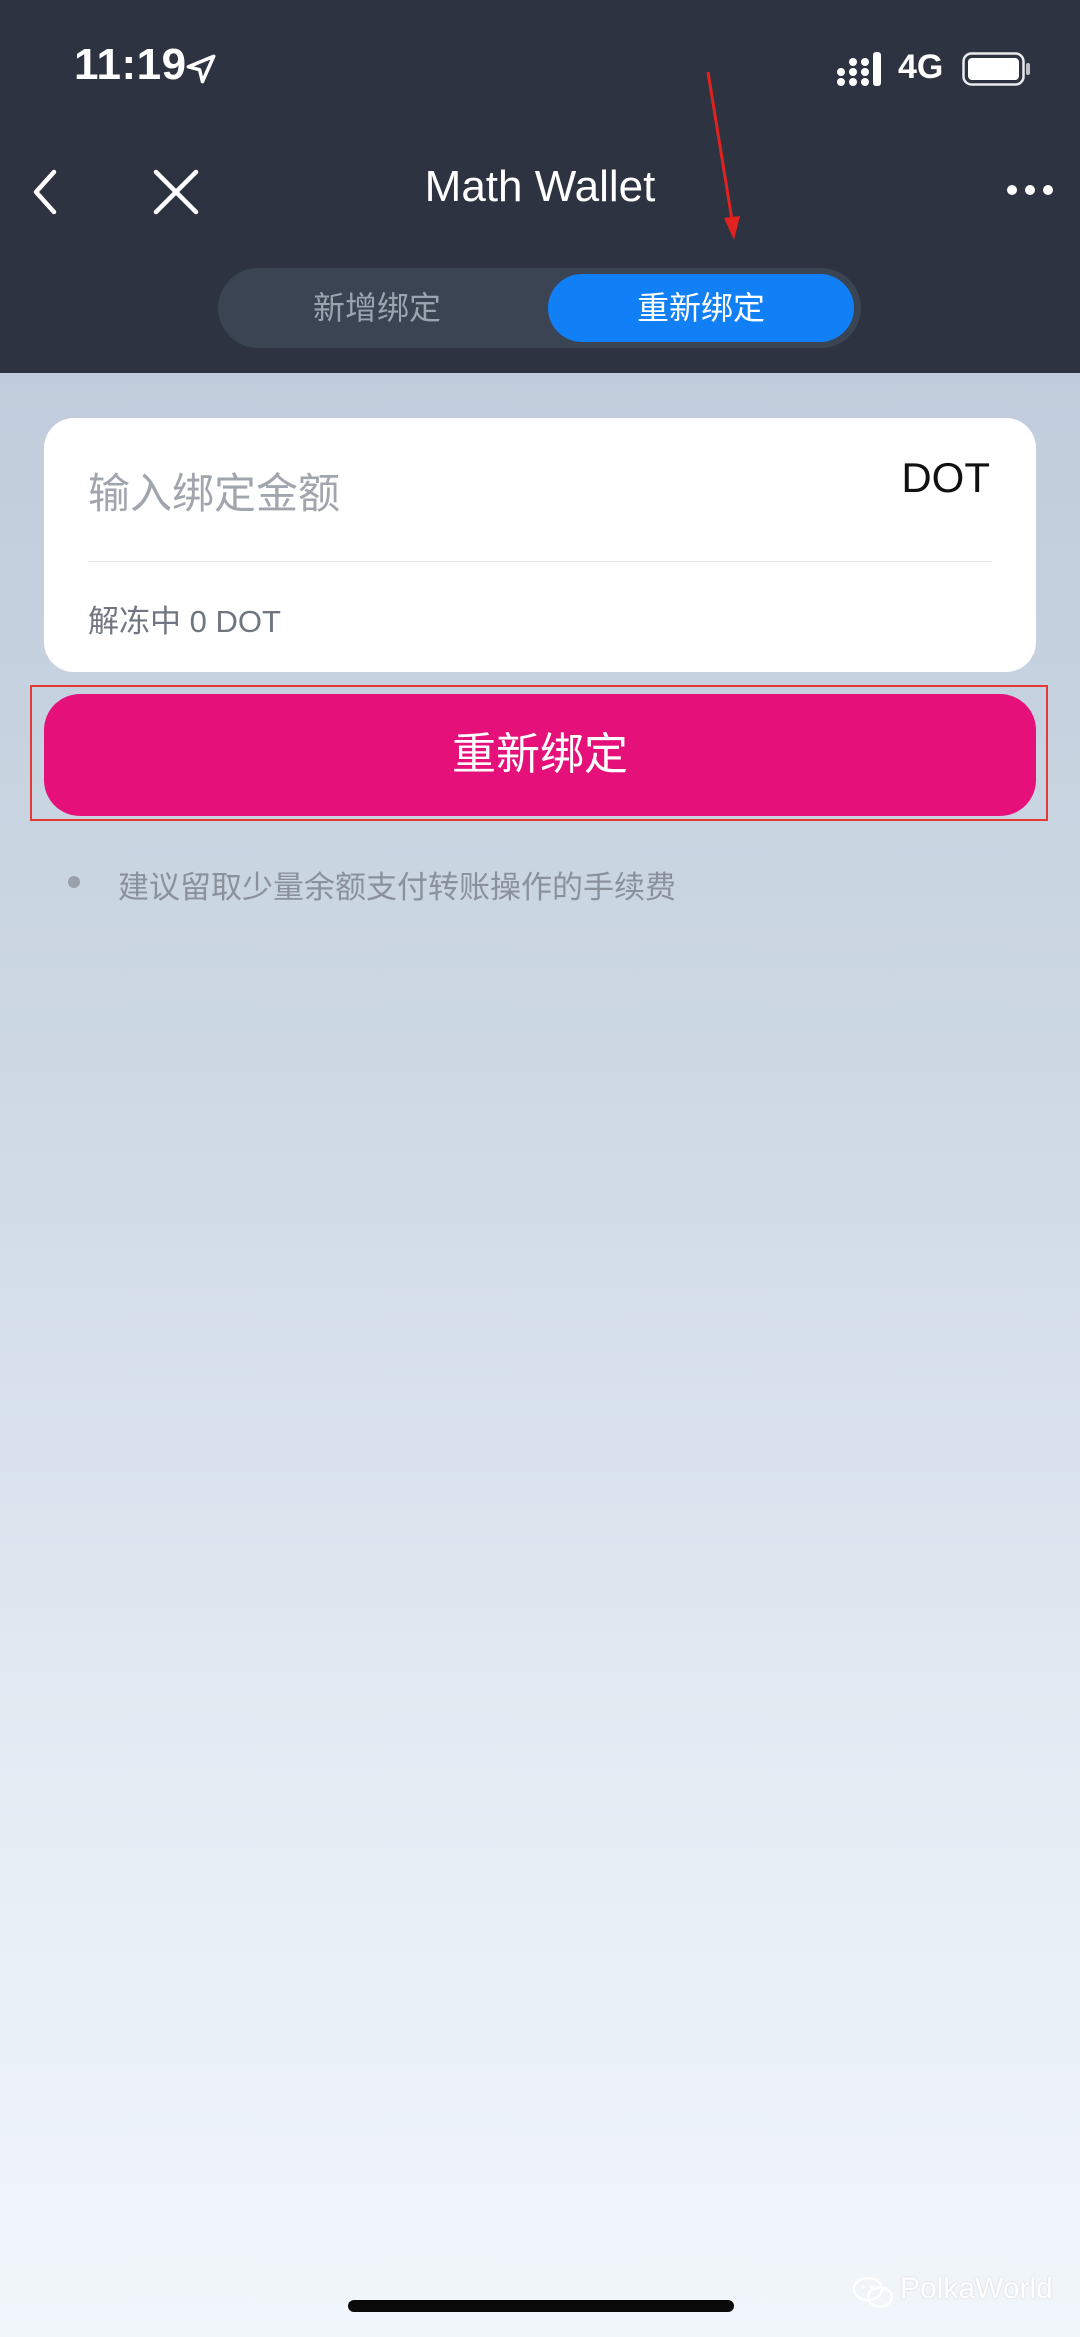 The width and height of the screenshot is (1080, 2337). Describe the element at coordinates (130, 64) in the screenshot. I see `status-time: 11:19` at that location.